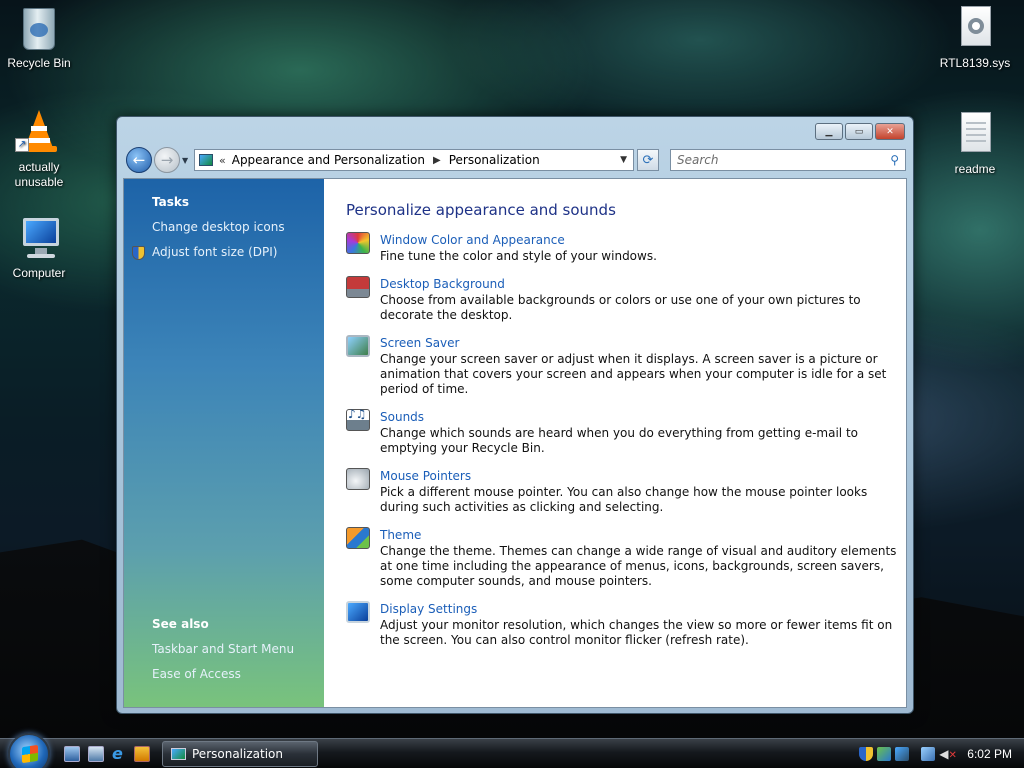 This screenshot has width=1024, height=768. I want to click on connection-icon, so click(902, 754).